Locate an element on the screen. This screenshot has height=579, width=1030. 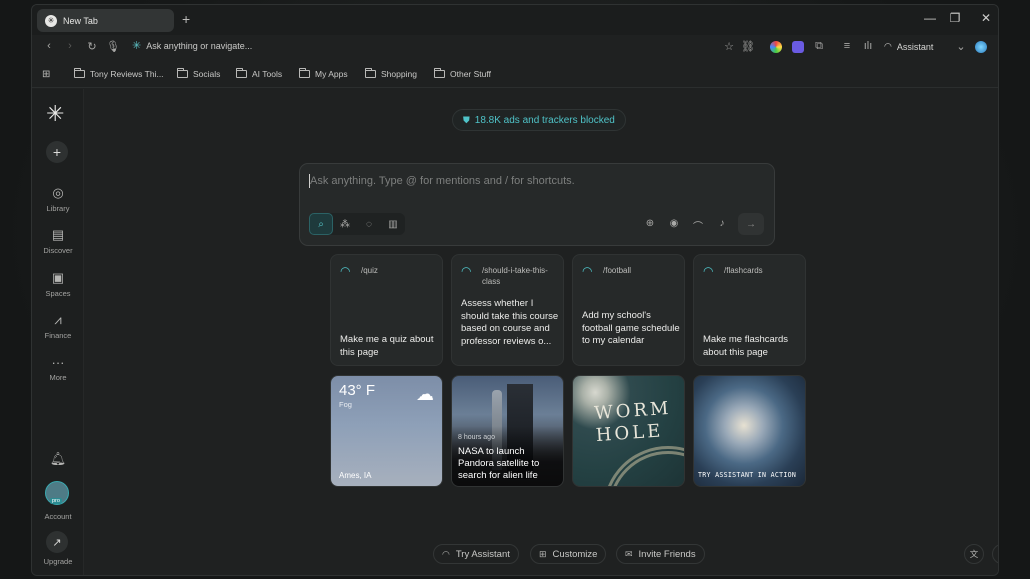
profile-icon is located at coordinates (981, 47).